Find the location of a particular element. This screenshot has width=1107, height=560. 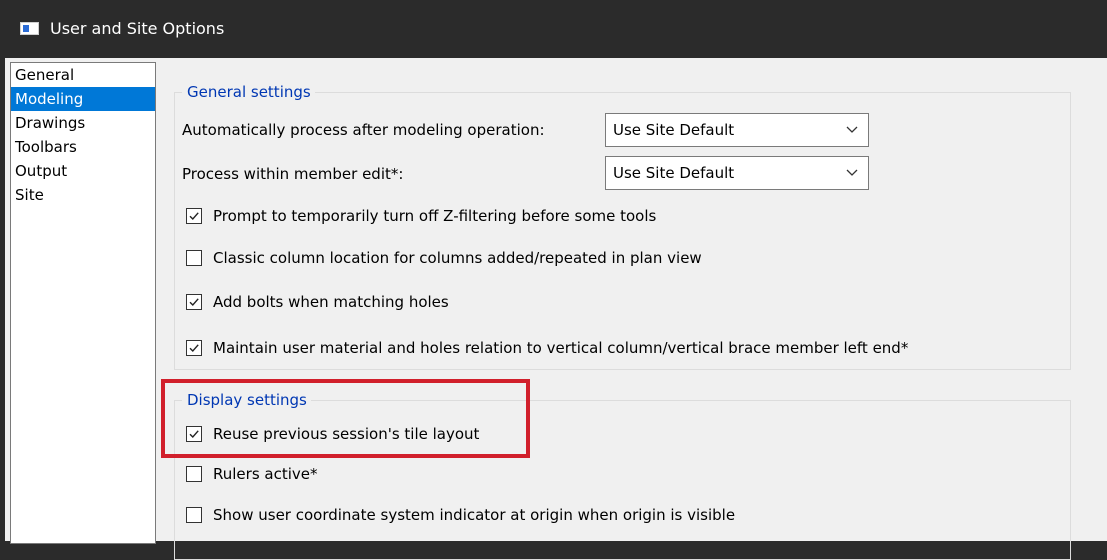

process-within-label: Process within member edit*: is located at coordinates (293, 174).